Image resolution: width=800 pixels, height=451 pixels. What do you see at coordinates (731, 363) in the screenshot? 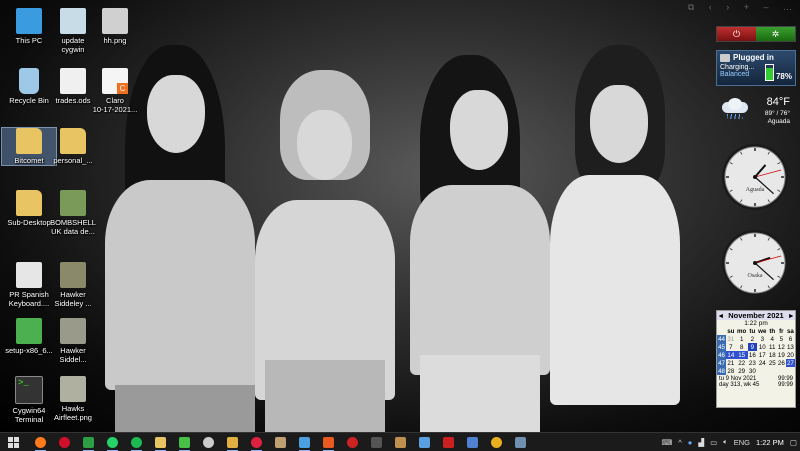
I see `calendar-day: 21` at bounding box center [731, 363].